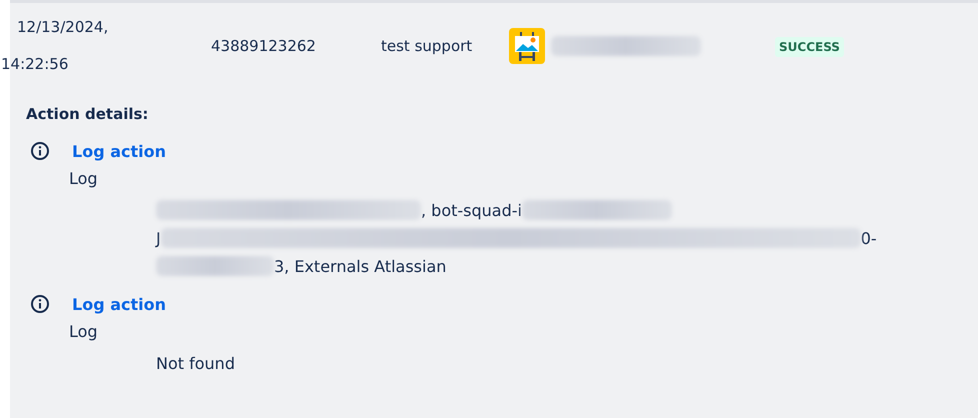 The image size is (978, 418). What do you see at coordinates (158, 238) in the screenshot?
I see `log-message-text: J` at bounding box center [158, 238].